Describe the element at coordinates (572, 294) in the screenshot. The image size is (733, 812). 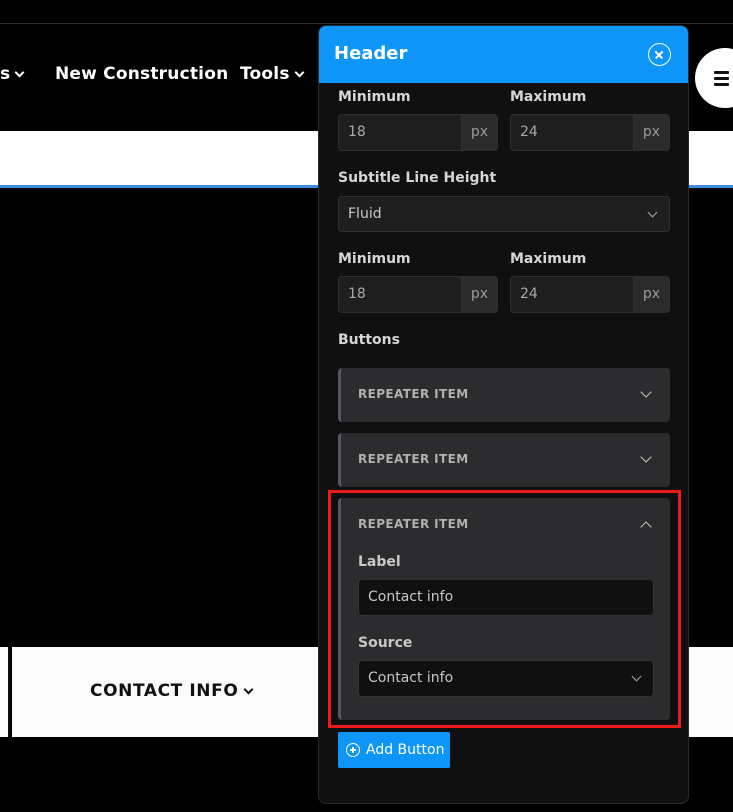
I see `maximum-line-height-input: 24` at that location.